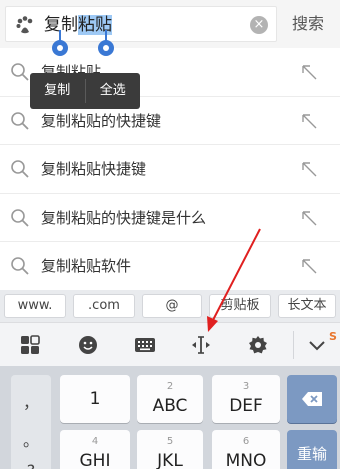 The height and width of the screenshot is (469, 340). Describe the element at coordinates (170, 344) in the screenshot. I see `keyboard-toolbar` at that location.